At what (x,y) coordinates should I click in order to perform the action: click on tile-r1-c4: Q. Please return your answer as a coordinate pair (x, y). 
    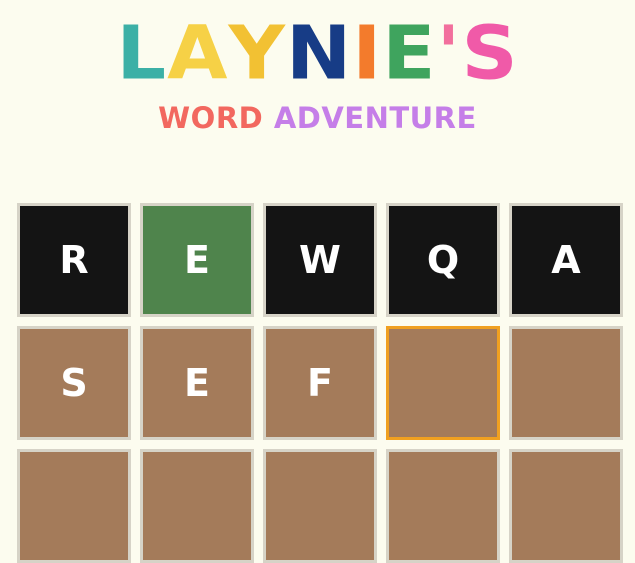
    Looking at the image, I should click on (443, 260).